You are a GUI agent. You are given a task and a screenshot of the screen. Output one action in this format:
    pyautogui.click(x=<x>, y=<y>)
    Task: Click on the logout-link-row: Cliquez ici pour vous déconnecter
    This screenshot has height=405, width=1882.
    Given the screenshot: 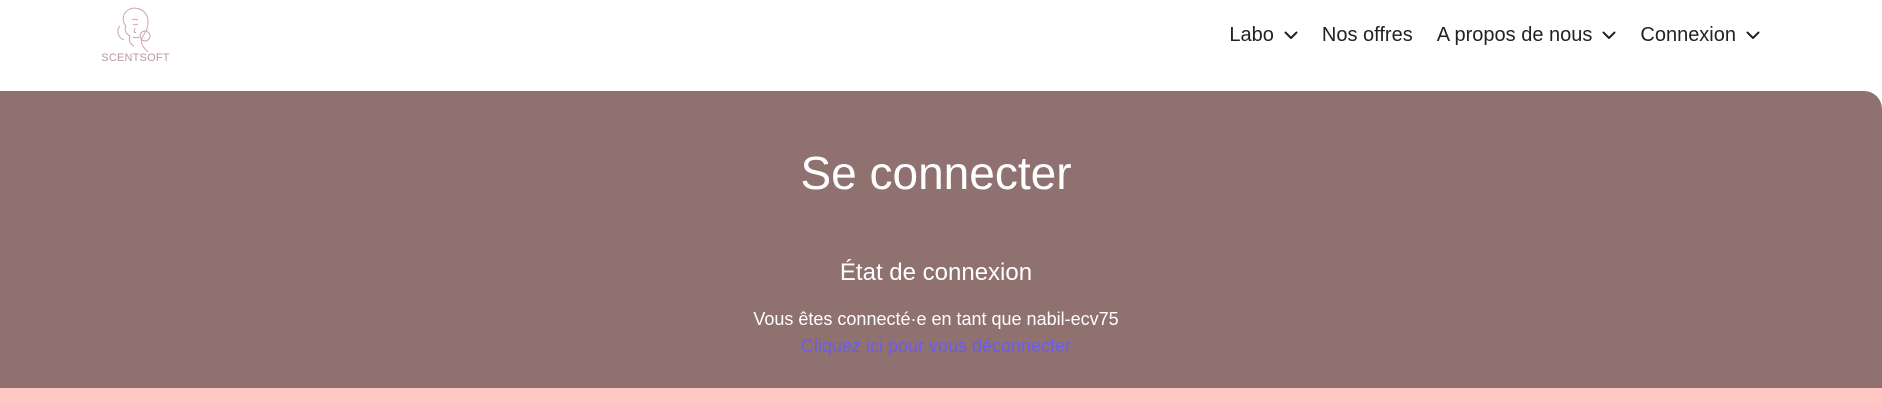 What is the action you would take?
    pyautogui.click(x=936, y=346)
    